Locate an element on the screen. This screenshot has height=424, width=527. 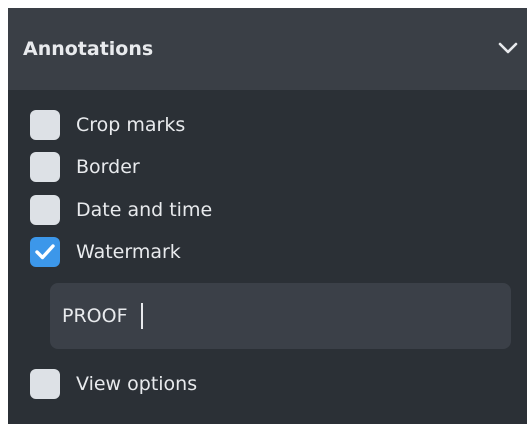
date-time-label: Date and time is located at coordinates (144, 210).